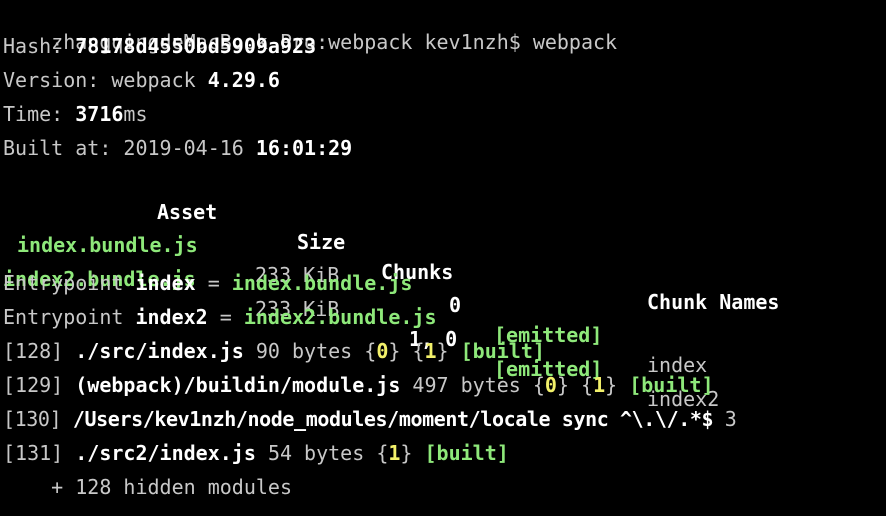 This screenshot has width=886, height=516. I want to click on module-size: 497 bytes, so click(466, 385).